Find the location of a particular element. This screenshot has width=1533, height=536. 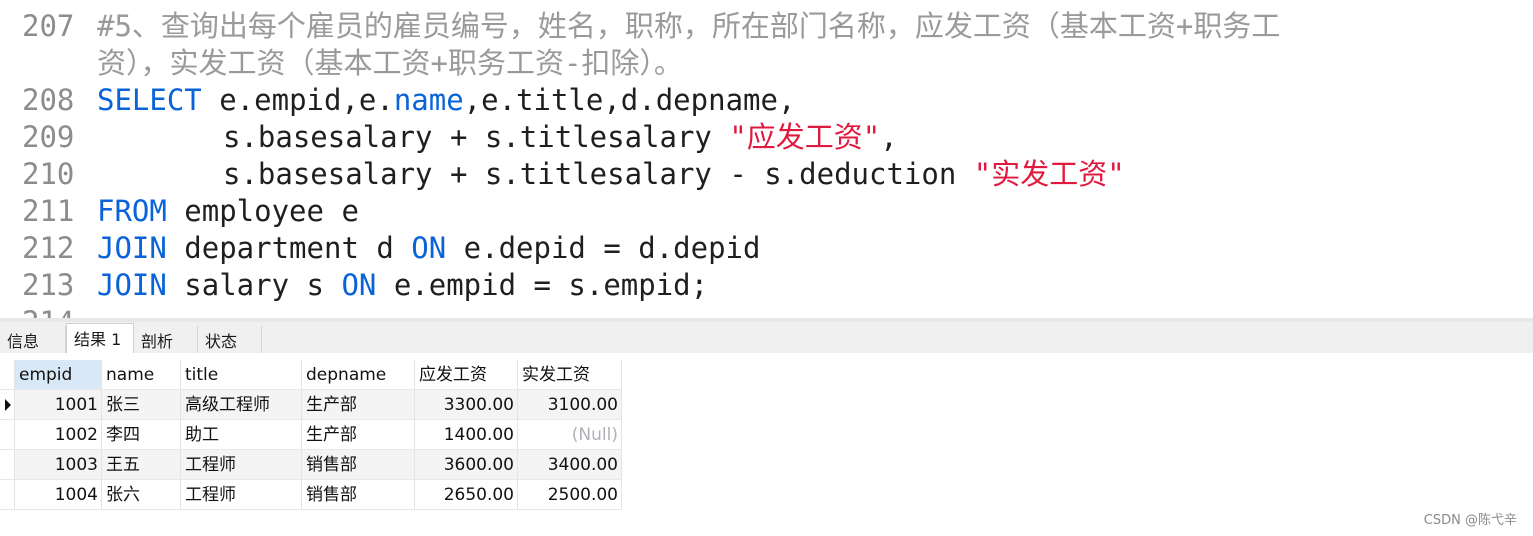

line-number: 210 is located at coordinates (48, 174).